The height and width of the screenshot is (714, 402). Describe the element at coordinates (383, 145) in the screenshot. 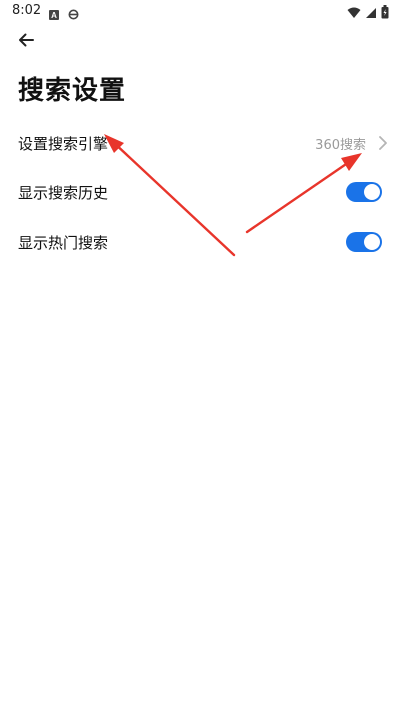

I see `chevron-right-icon` at that location.